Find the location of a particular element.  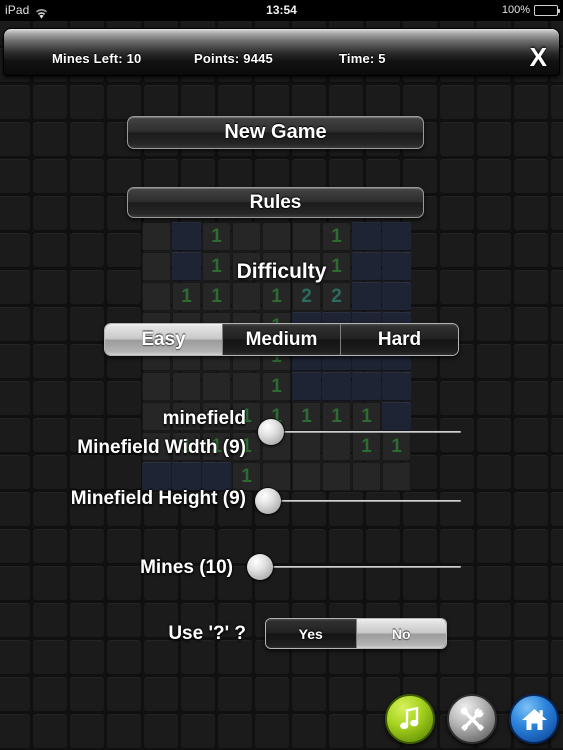

status-bar-clock: 13:54 is located at coordinates (281, 10).